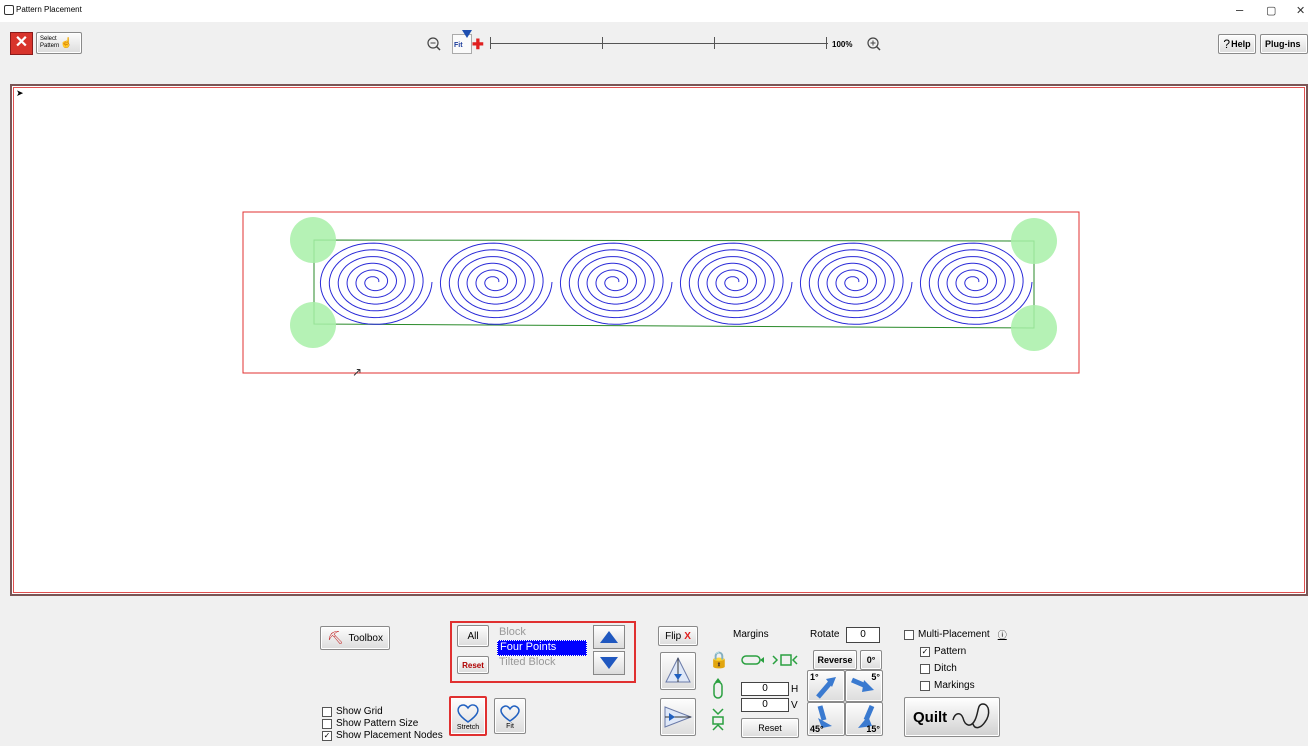 The height and width of the screenshot is (746, 1308). I want to click on margin-v-value: 0, so click(765, 704).